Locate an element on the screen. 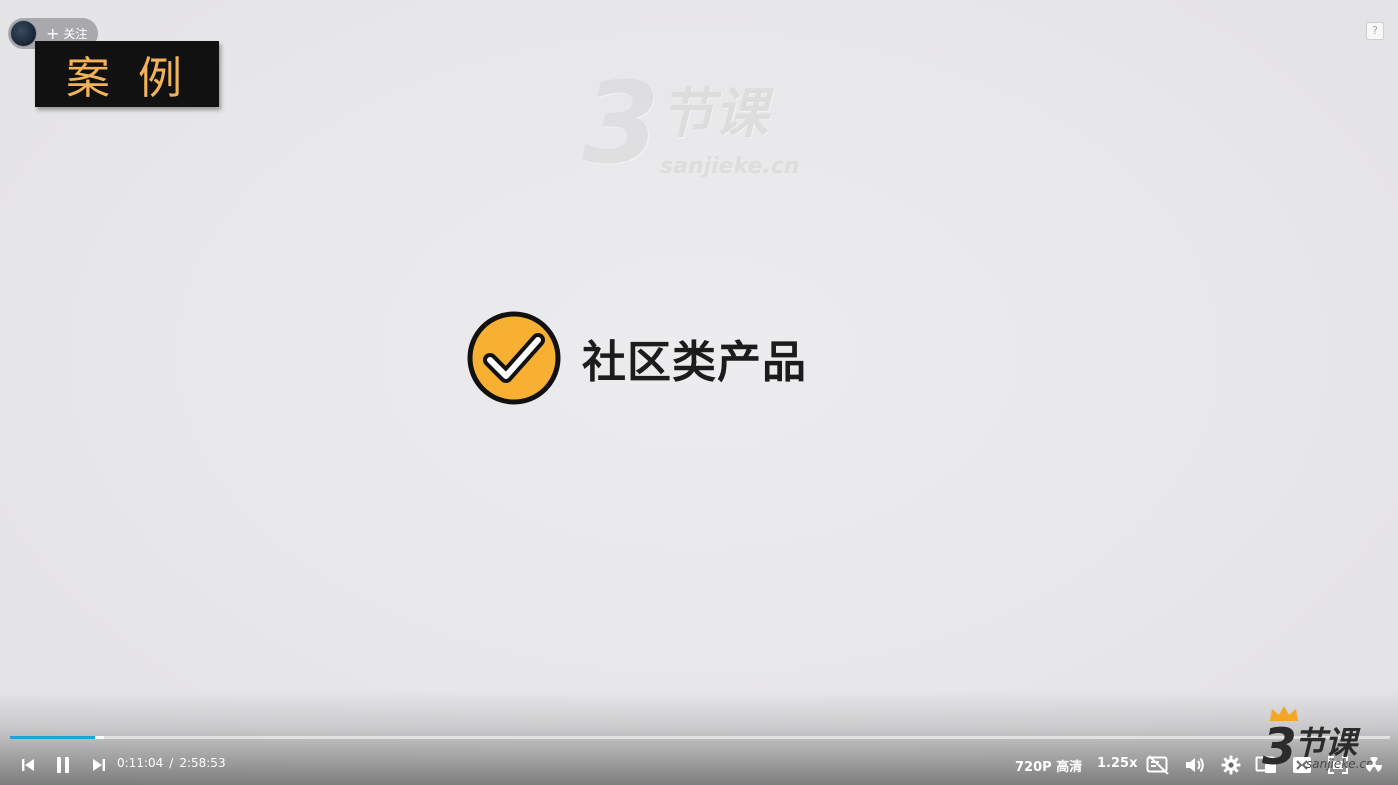  next-button is located at coordinates (99, 765).